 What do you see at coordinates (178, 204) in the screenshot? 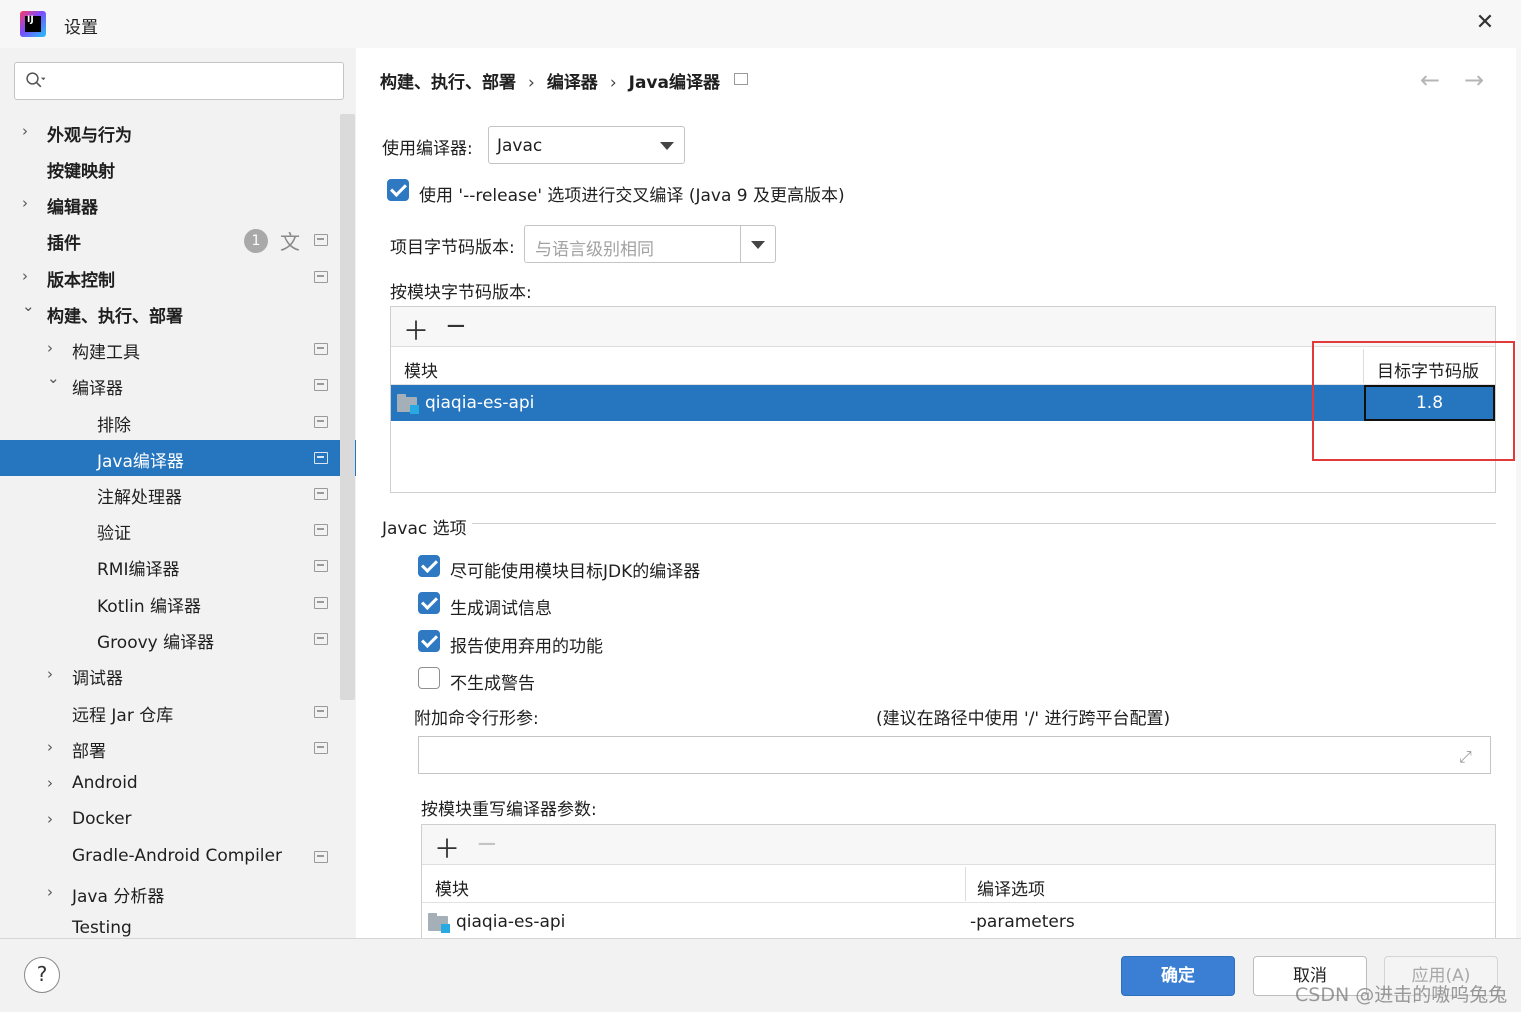
I see `sidebar-item: › 编辑器` at bounding box center [178, 204].